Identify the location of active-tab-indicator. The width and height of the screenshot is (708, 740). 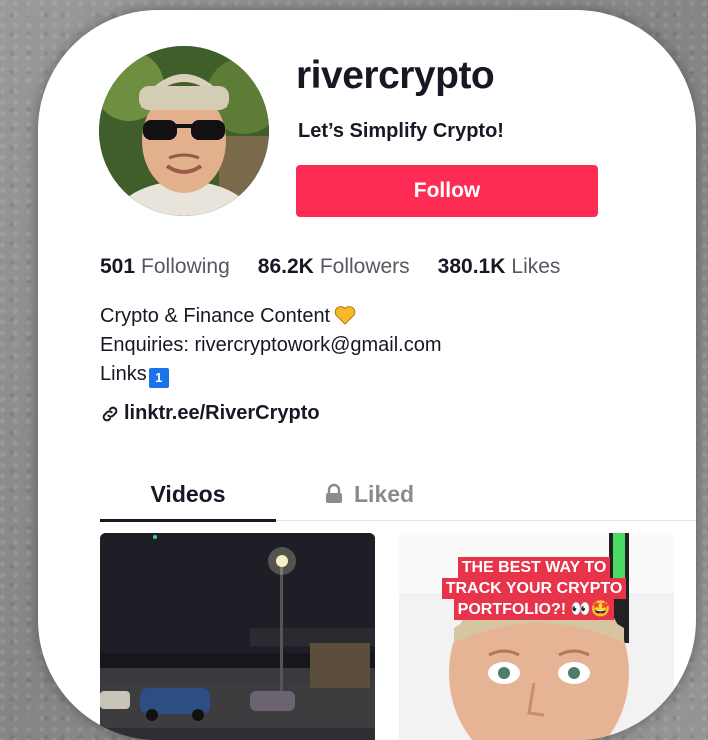
(188, 520).